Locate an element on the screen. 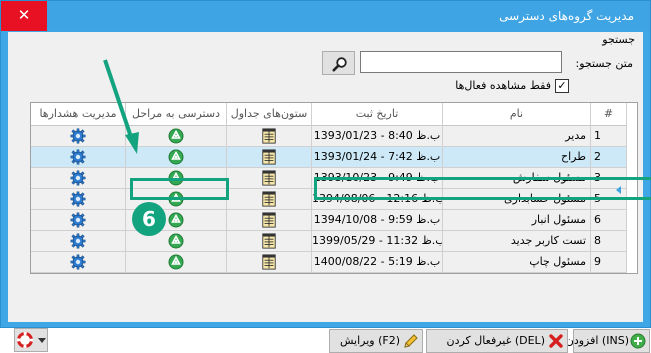  delete-x-icon is located at coordinates (556, 341).